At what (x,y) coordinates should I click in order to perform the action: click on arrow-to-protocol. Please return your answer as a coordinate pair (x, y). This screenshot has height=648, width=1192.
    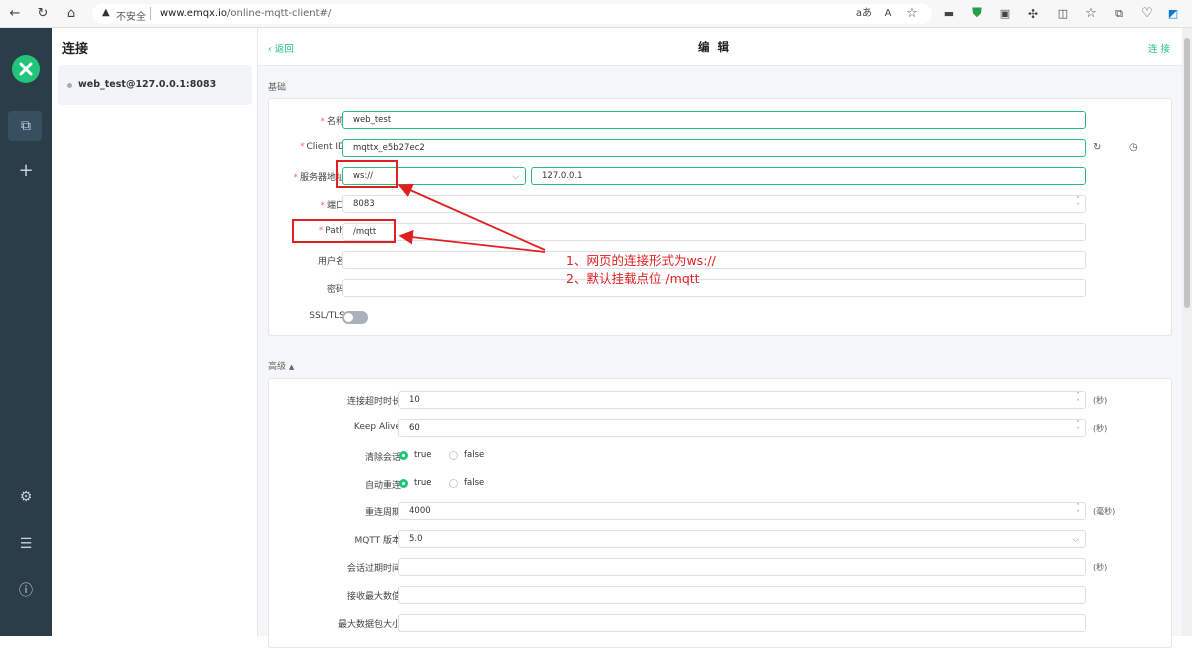
    Looking at the image, I should click on (471, 217).